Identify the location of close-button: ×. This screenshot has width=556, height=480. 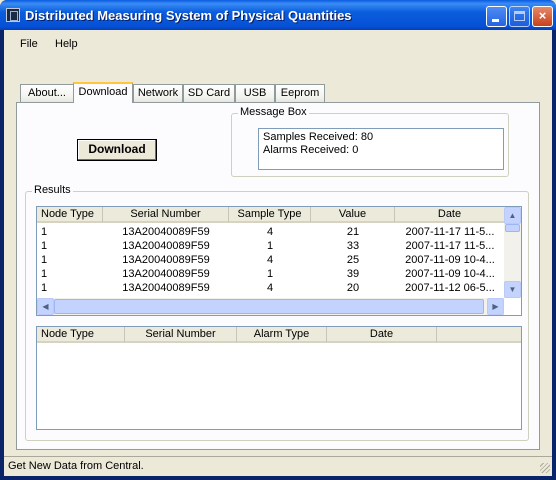
(542, 16).